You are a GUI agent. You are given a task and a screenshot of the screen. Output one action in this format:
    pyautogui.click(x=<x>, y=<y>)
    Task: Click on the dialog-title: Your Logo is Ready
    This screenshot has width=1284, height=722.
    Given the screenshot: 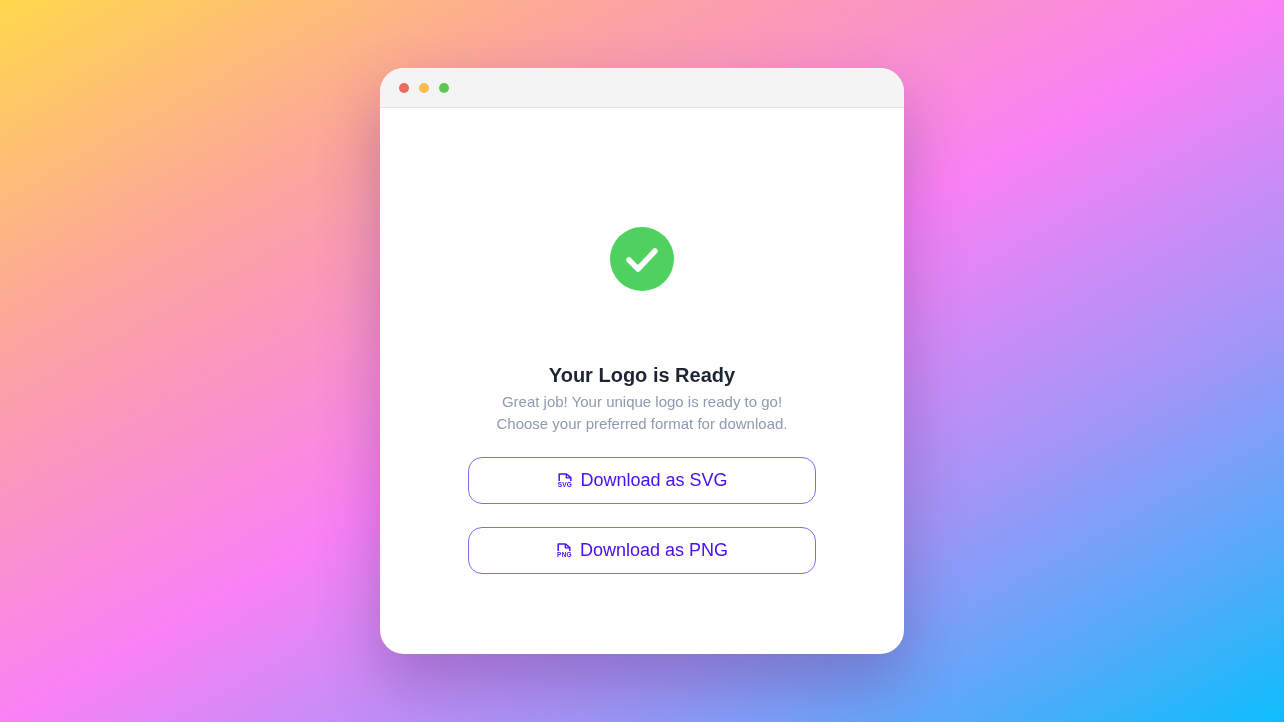 What is the action you would take?
    pyautogui.click(x=642, y=375)
    